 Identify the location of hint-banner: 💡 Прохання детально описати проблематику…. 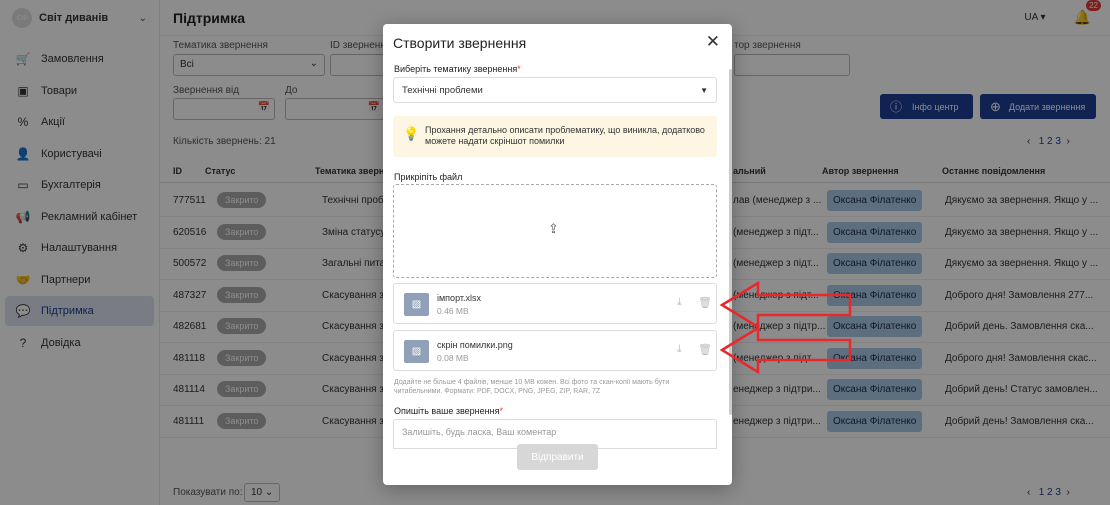
(555, 136).